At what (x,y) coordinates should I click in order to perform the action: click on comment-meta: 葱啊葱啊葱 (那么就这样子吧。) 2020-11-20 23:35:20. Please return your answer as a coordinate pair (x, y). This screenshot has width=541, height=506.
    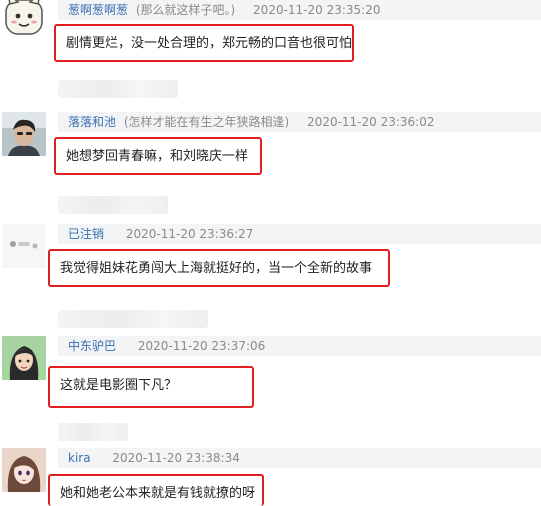
    Looking at the image, I should click on (299, 10).